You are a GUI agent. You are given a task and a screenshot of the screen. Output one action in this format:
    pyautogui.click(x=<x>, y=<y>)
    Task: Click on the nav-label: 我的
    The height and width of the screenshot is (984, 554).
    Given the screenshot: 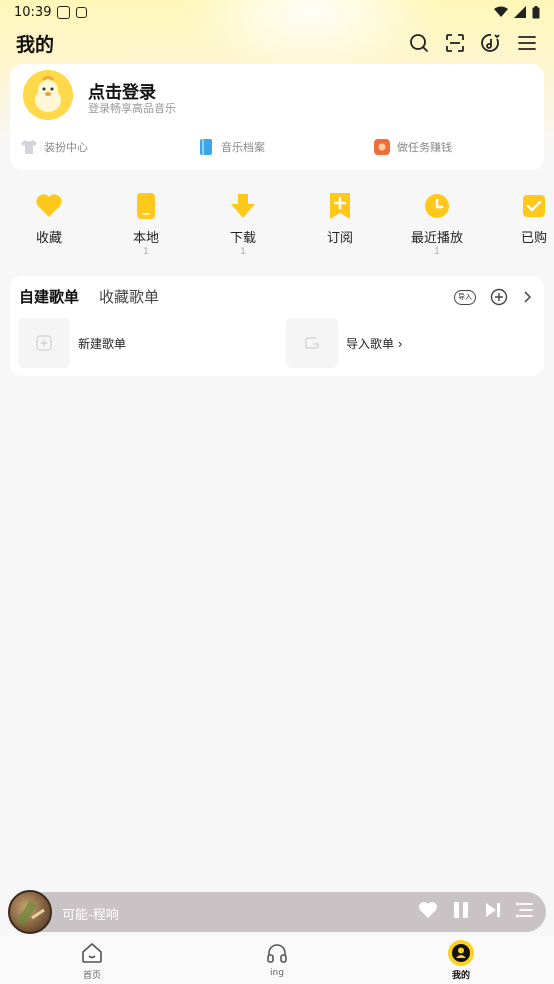 What is the action you would take?
    pyautogui.click(x=460, y=976)
    